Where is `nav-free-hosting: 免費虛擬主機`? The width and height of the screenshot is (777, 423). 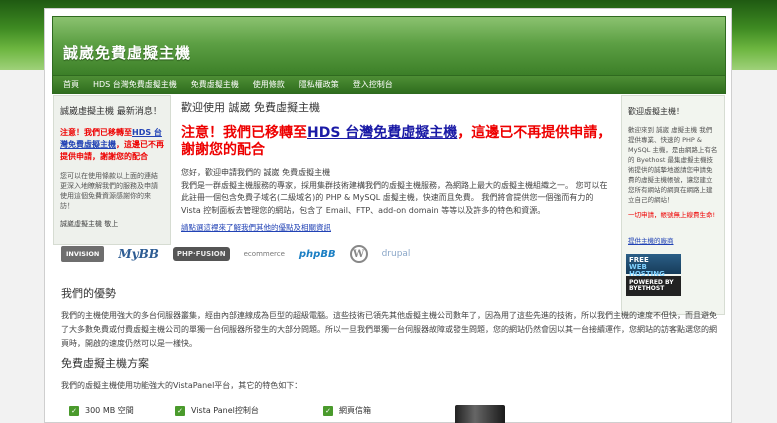
nav-free-hosting: 免費虛擬主機 is located at coordinates (215, 84).